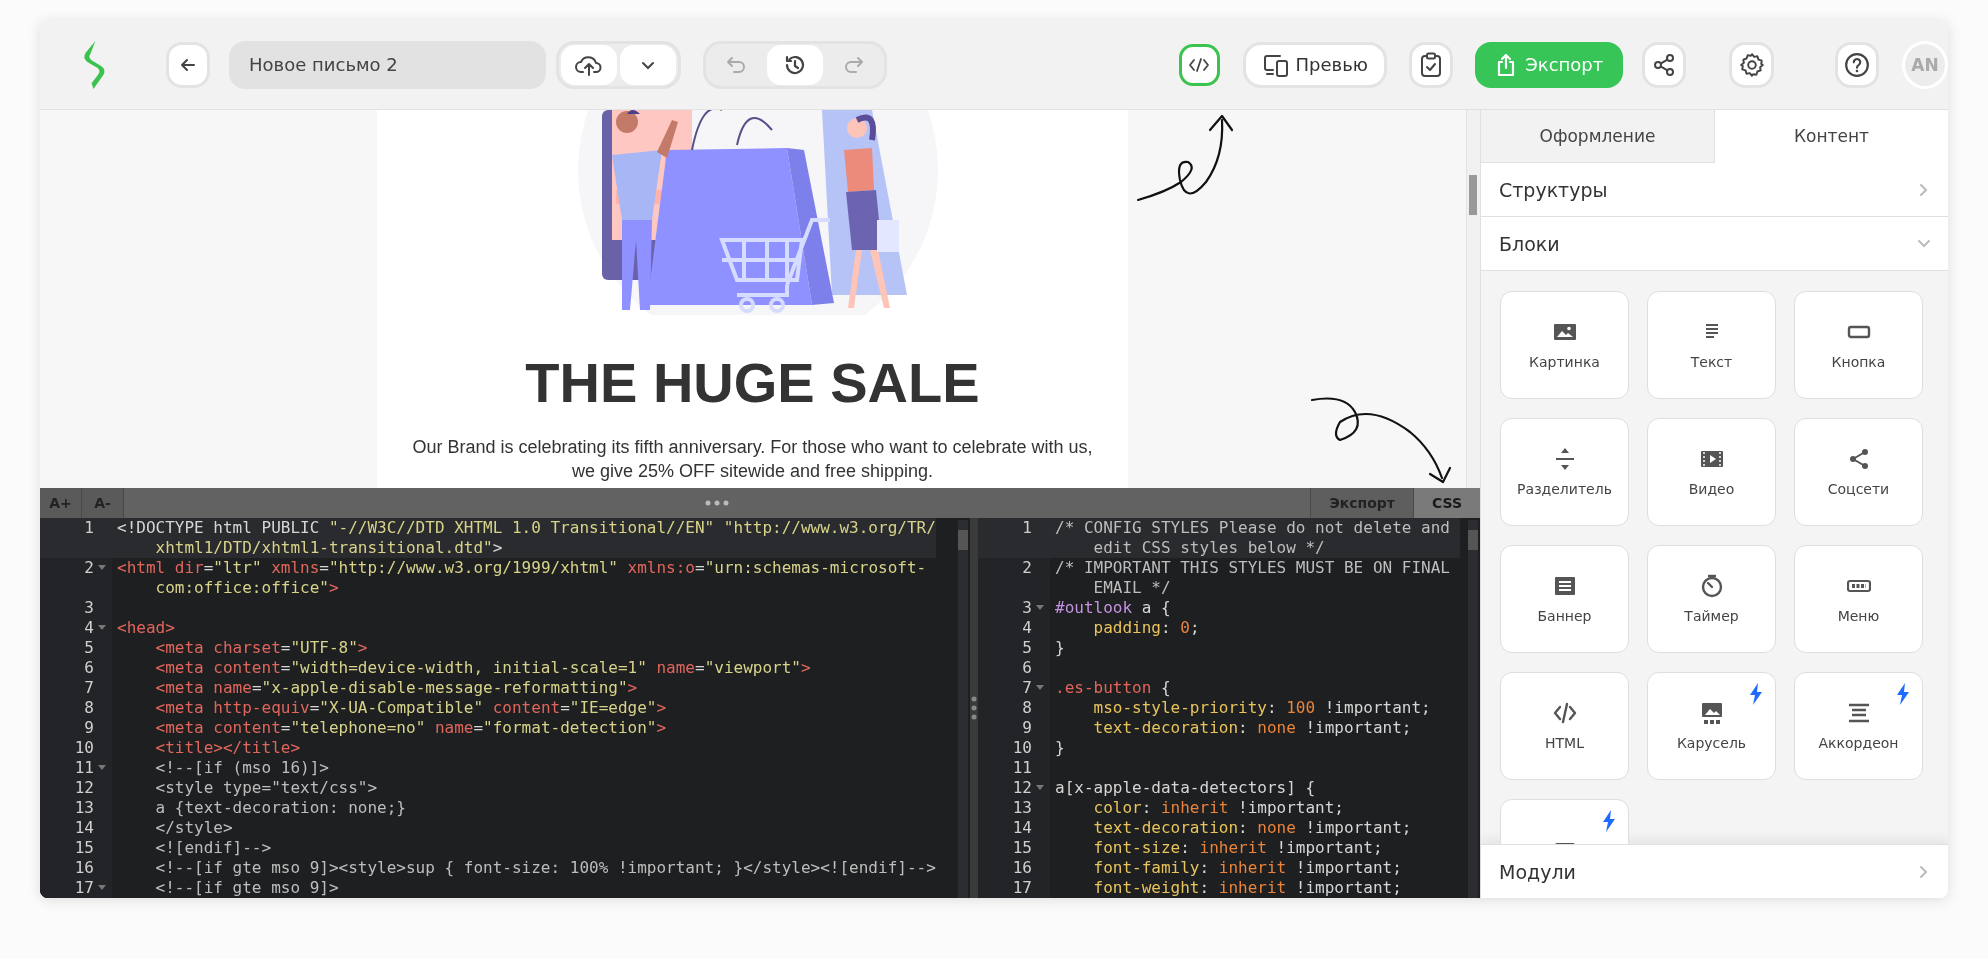  Describe the element at coordinates (1714, 190) in the screenshot. I see `section-header: Структуры` at that location.